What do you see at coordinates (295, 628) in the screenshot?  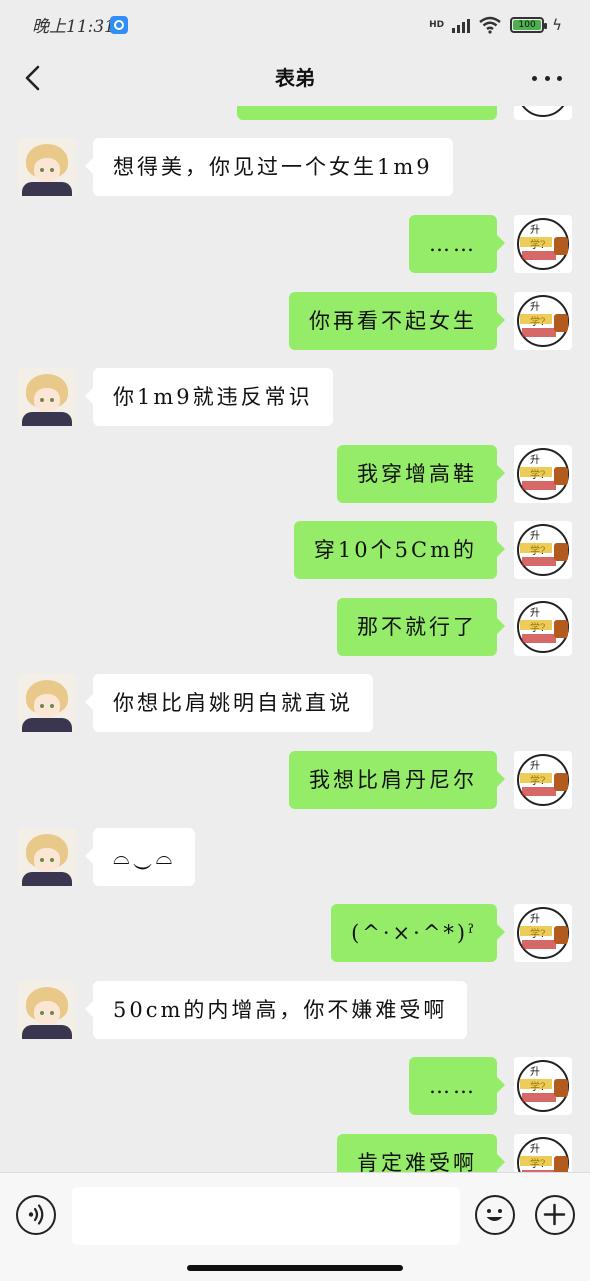 I see `message-row: 那不就行了 升学?` at bounding box center [295, 628].